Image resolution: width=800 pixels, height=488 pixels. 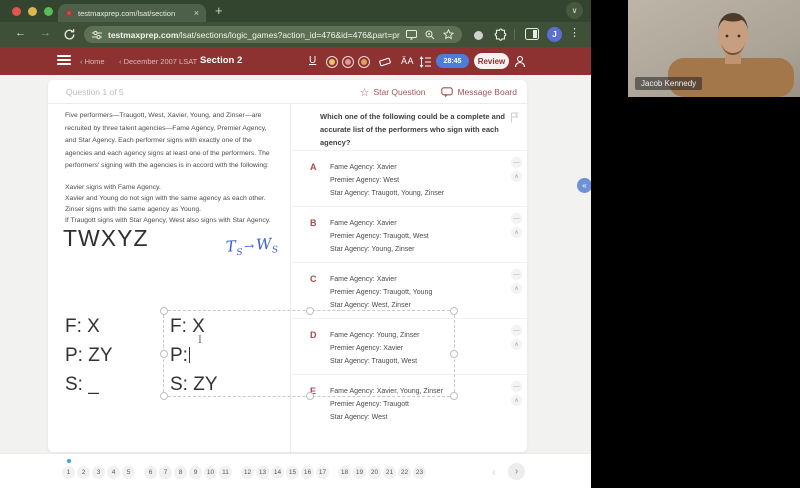 I want to click on tab-close-icon: ×, so click(x=196, y=13).